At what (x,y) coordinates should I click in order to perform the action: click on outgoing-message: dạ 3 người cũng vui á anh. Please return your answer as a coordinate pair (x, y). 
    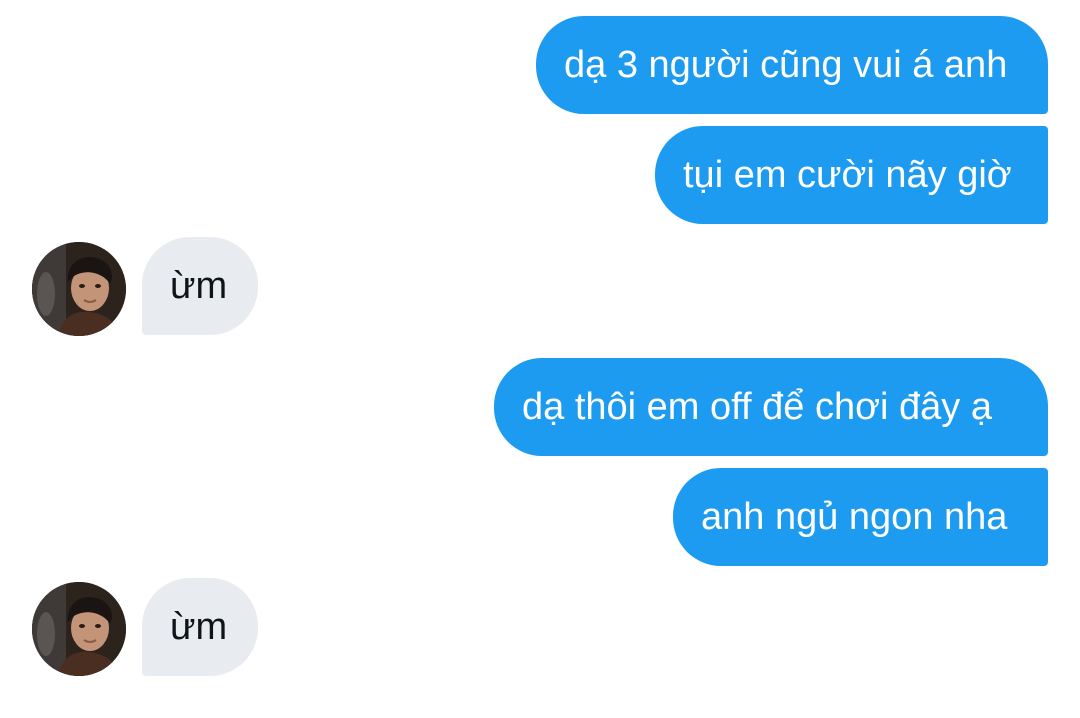
    Looking at the image, I should click on (792, 65).